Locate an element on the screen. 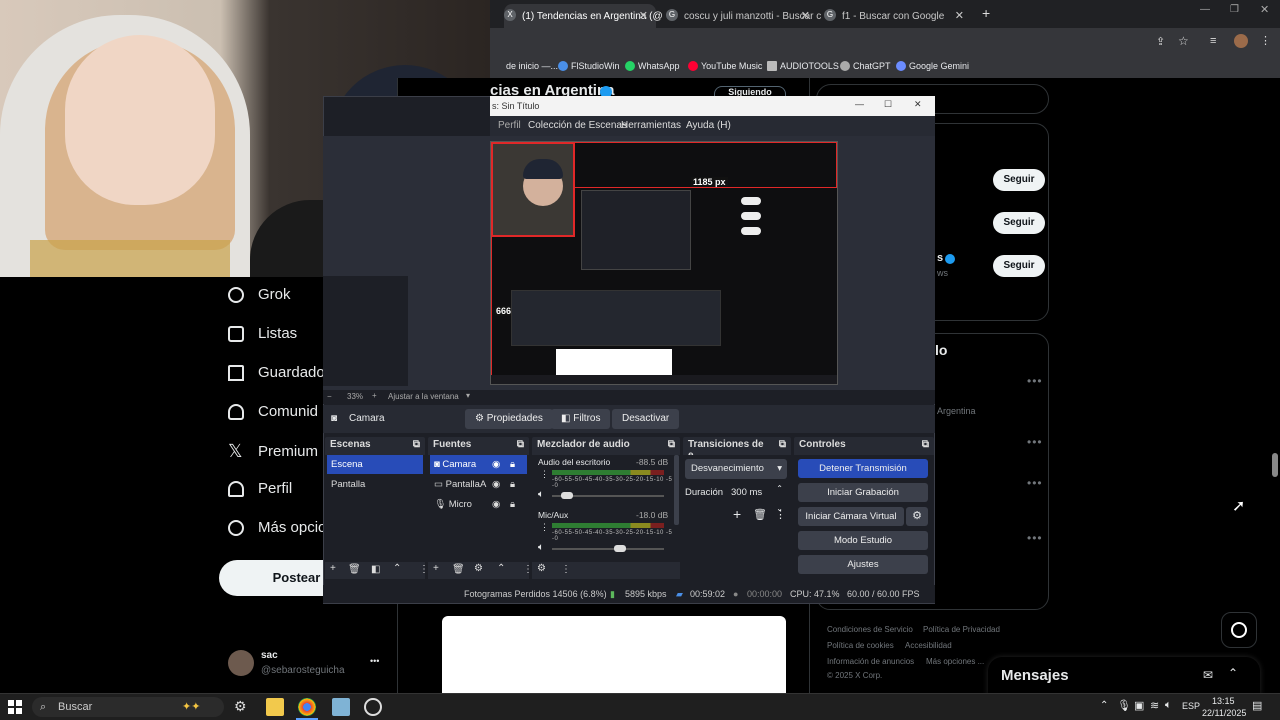  footer-link: Accesibilidad is located at coordinates (928, 645).